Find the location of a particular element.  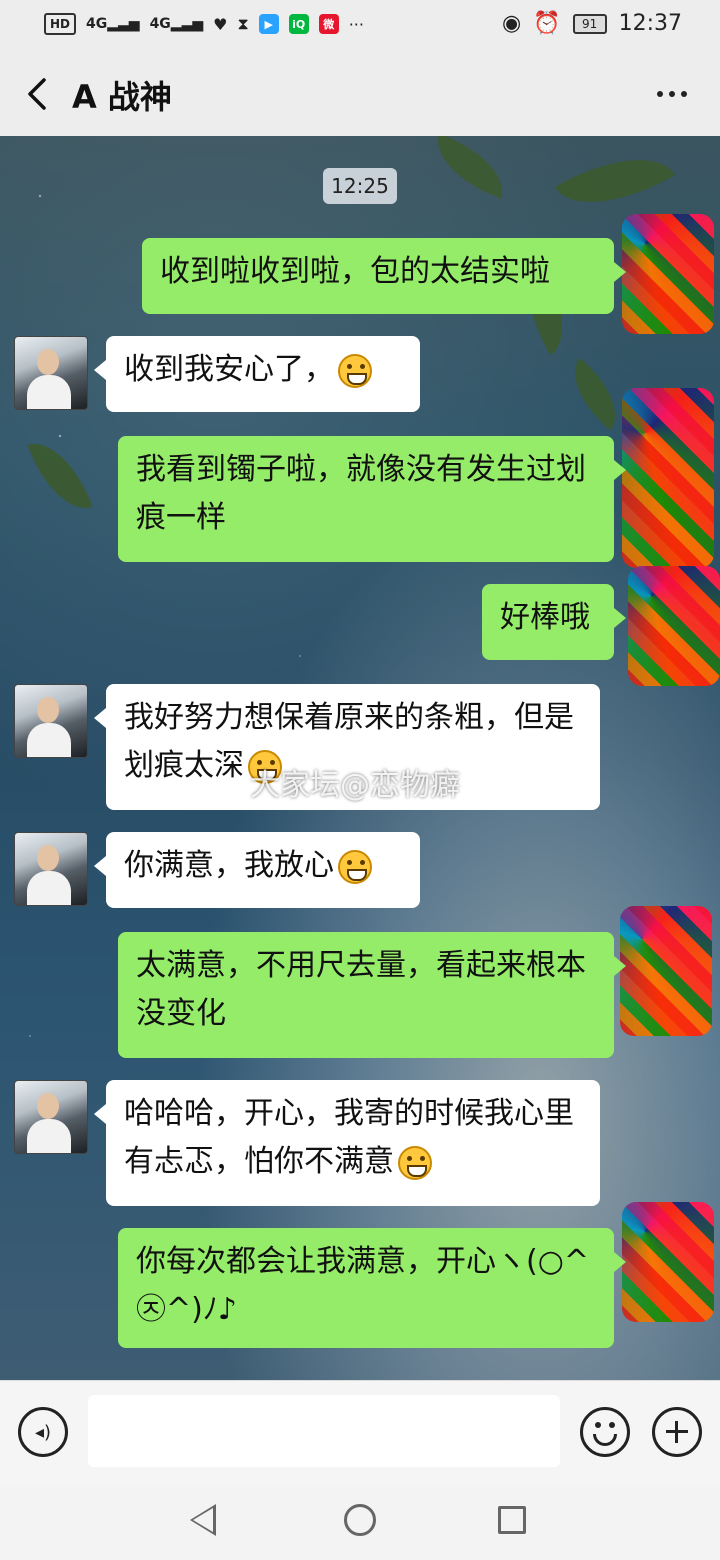

message-text: 收到啦收到啦，包的太结实啦 is located at coordinates (355, 271).